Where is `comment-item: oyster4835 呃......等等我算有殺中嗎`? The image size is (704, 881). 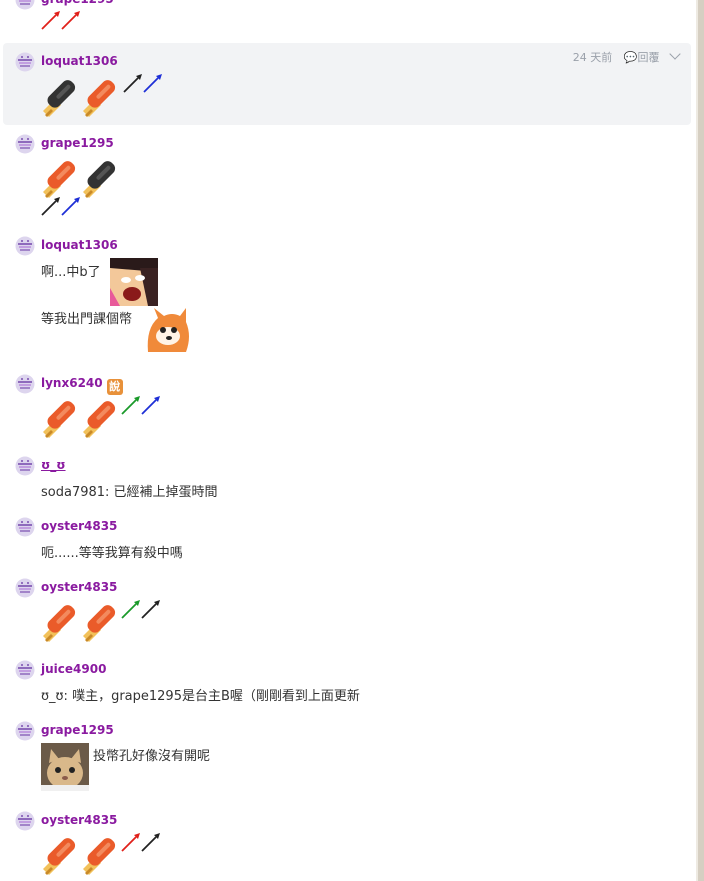
comment-item: oyster4835 呃......等等我算有殺中嗎 is located at coordinates (348, 539).